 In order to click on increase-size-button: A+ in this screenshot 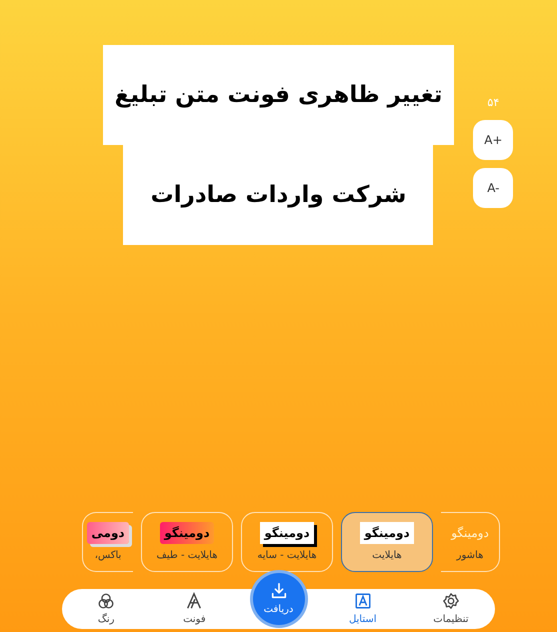, I will do `click(493, 140)`.